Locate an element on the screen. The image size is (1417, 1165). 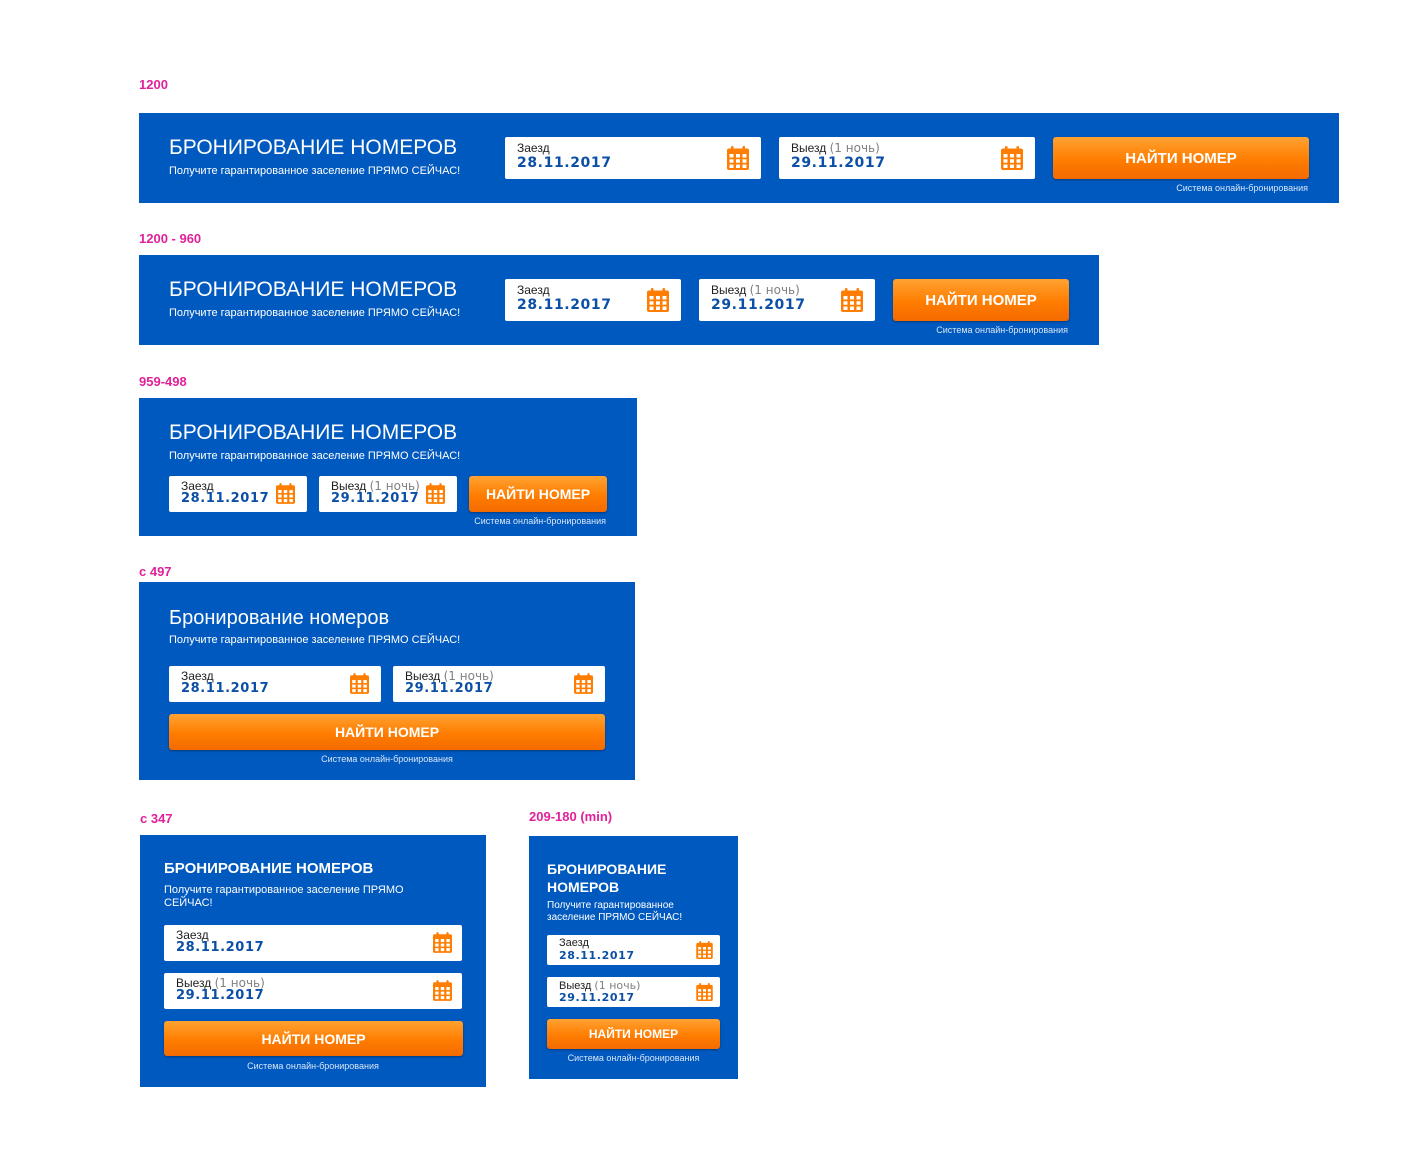
breakpoint-label-1200: 1200 is located at coordinates (153, 84).